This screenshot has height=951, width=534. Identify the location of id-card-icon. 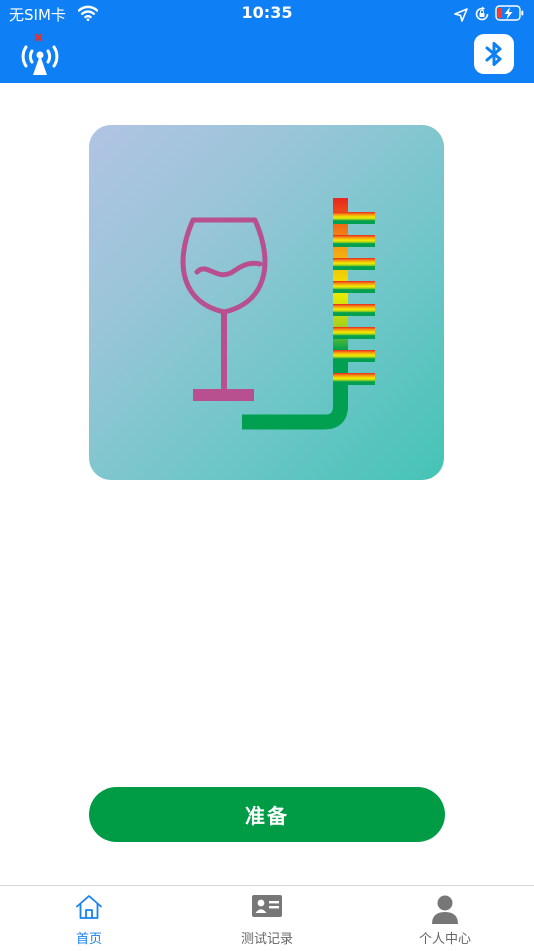
(267, 909).